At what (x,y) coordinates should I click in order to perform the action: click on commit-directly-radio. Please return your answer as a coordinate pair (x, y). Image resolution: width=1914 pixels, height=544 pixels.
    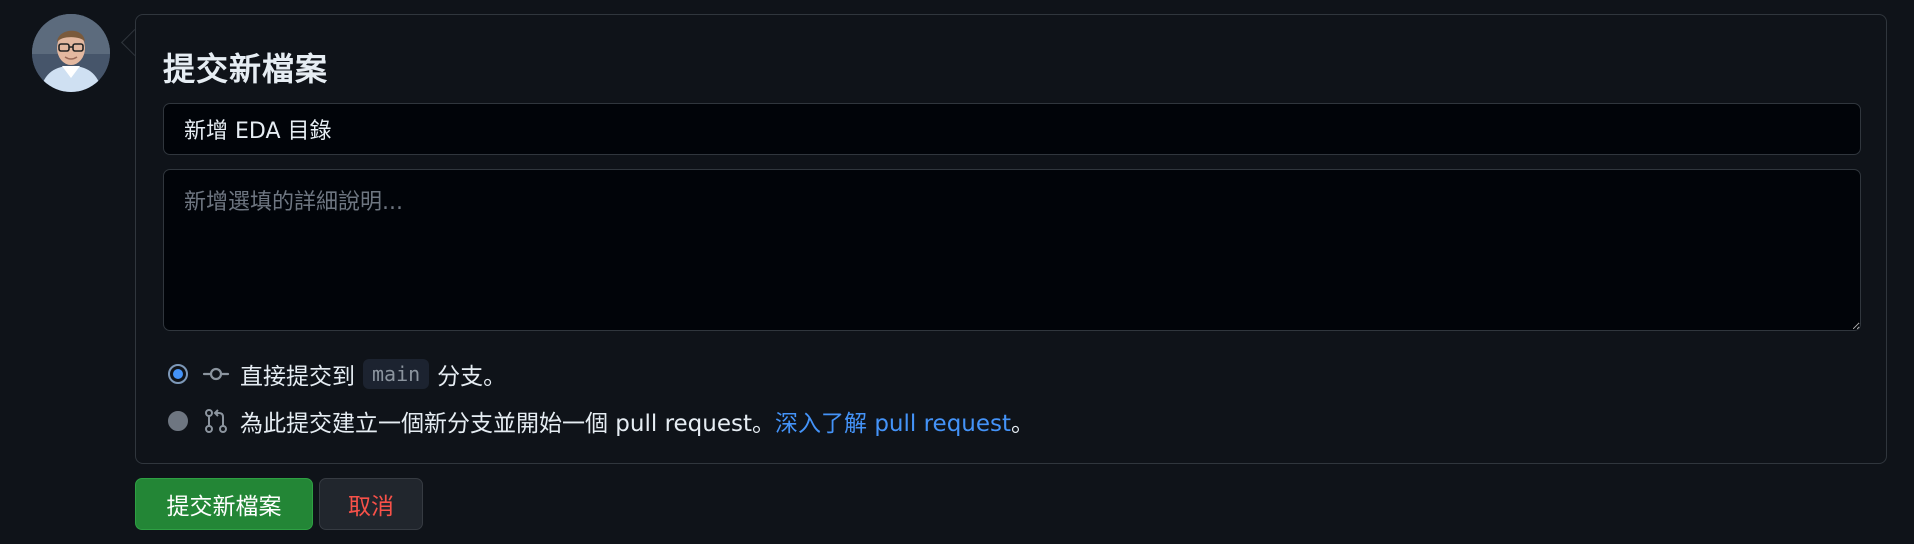
    Looking at the image, I should click on (178, 374).